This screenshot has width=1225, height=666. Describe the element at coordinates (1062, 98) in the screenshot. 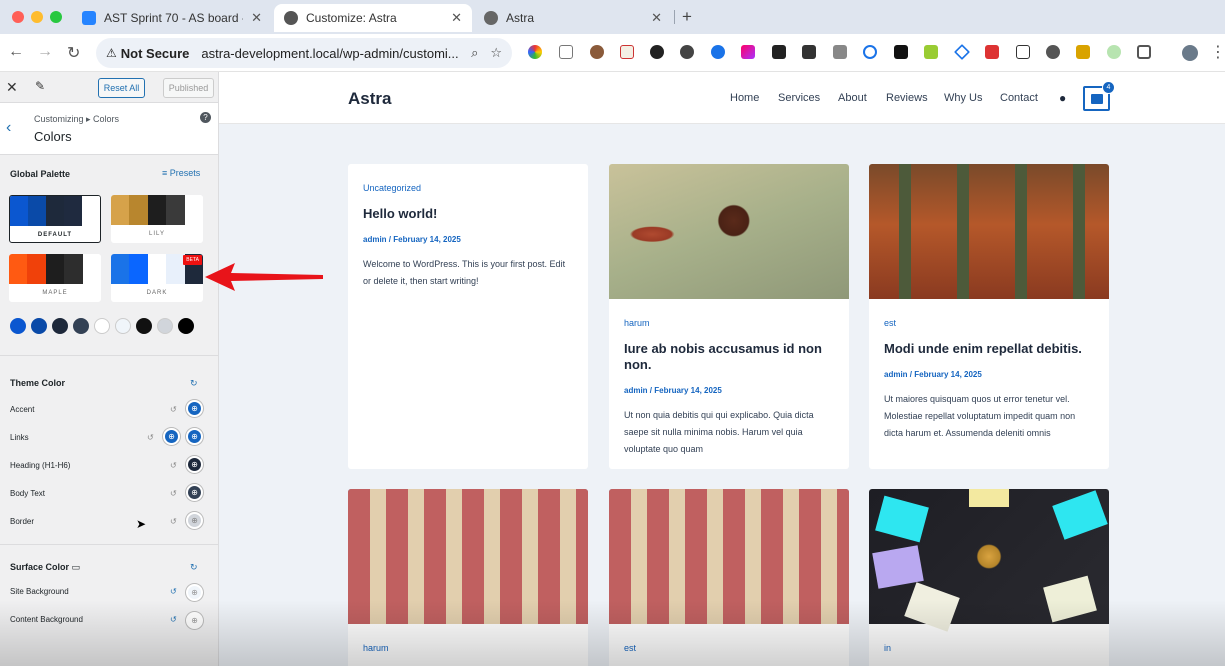

I see `user-icon: ●` at that location.